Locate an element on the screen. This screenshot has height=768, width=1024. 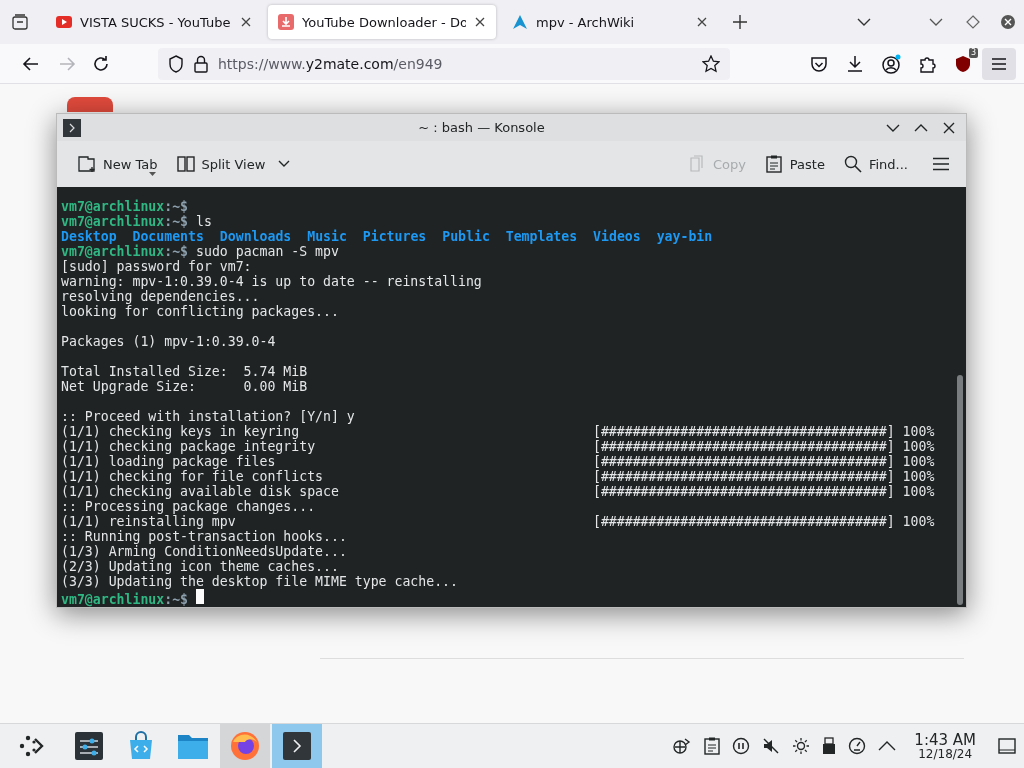
output-line: (1/1) reinstalling mpv is located at coordinates (148, 521).